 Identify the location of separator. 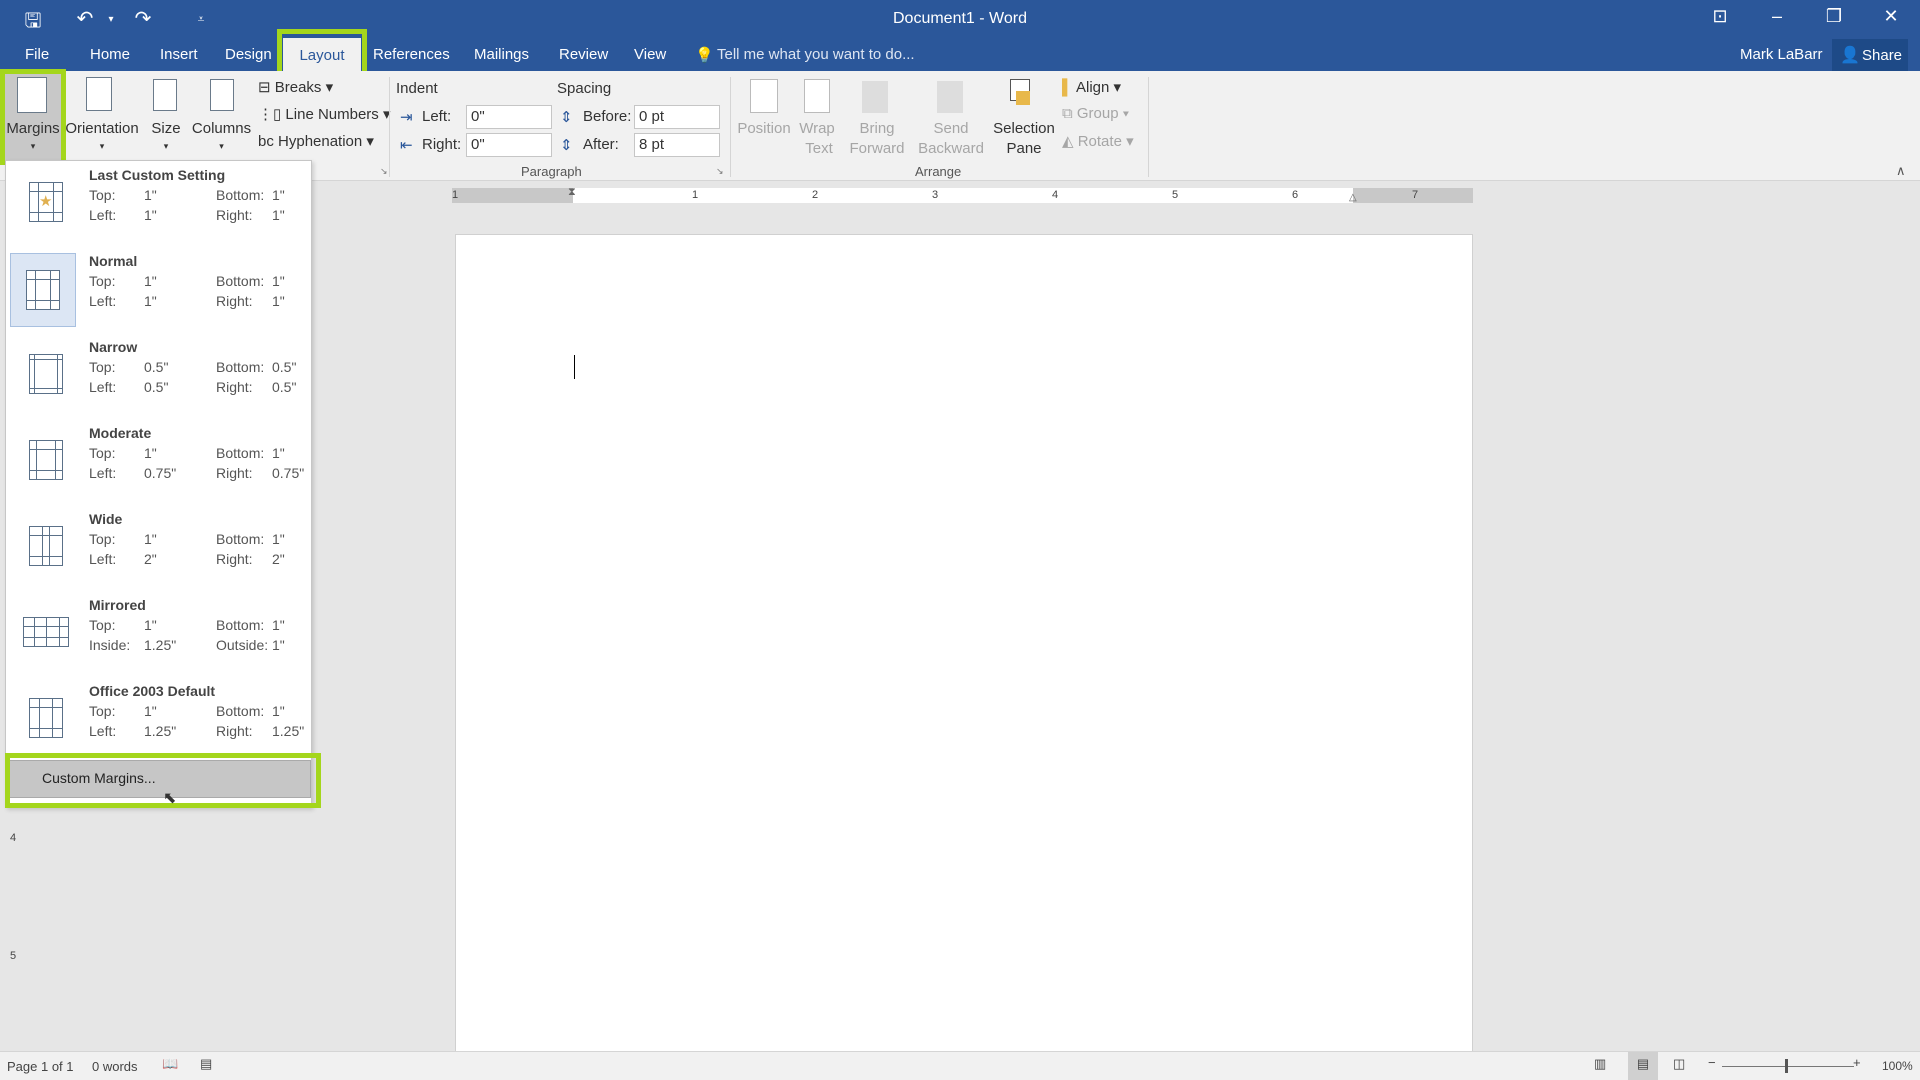
(1148, 127).